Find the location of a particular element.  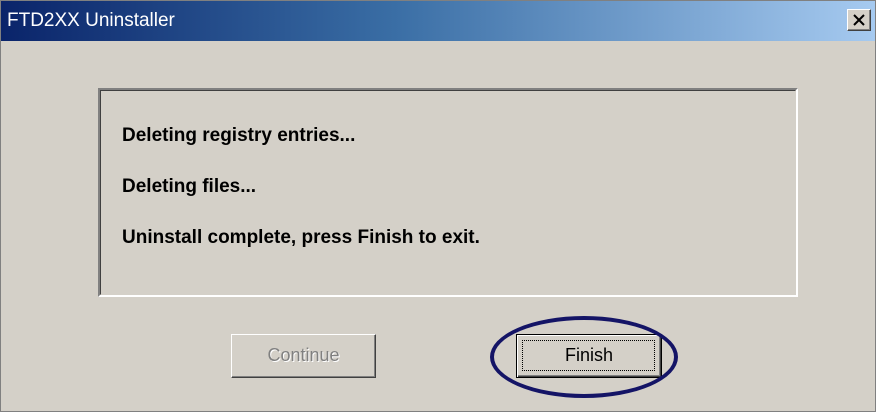

close-button is located at coordinates (859, 20).